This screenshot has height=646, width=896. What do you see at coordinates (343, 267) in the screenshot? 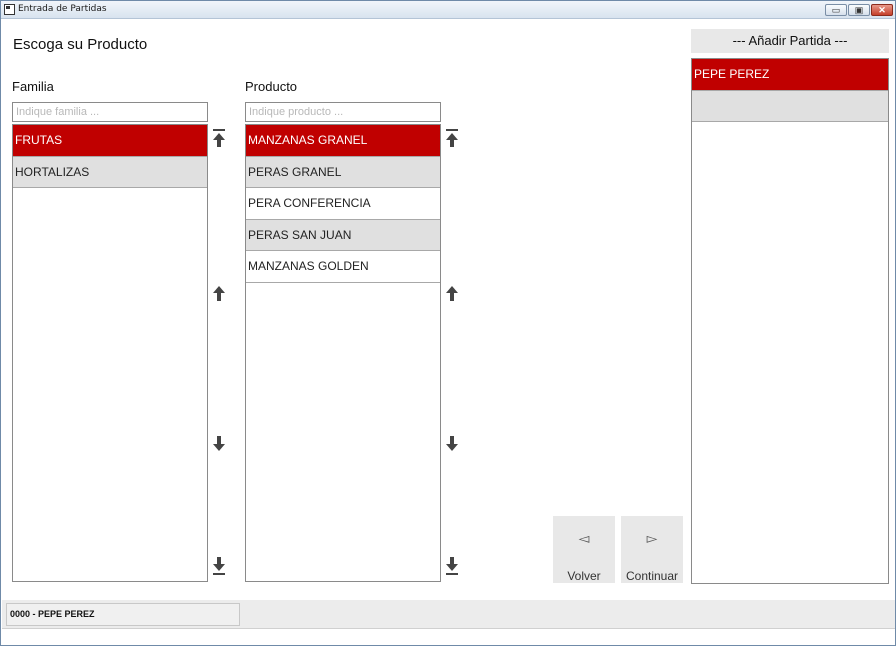
I see `producto-item: MANZANAS GOLDEN` at bounding box center [343, 267].